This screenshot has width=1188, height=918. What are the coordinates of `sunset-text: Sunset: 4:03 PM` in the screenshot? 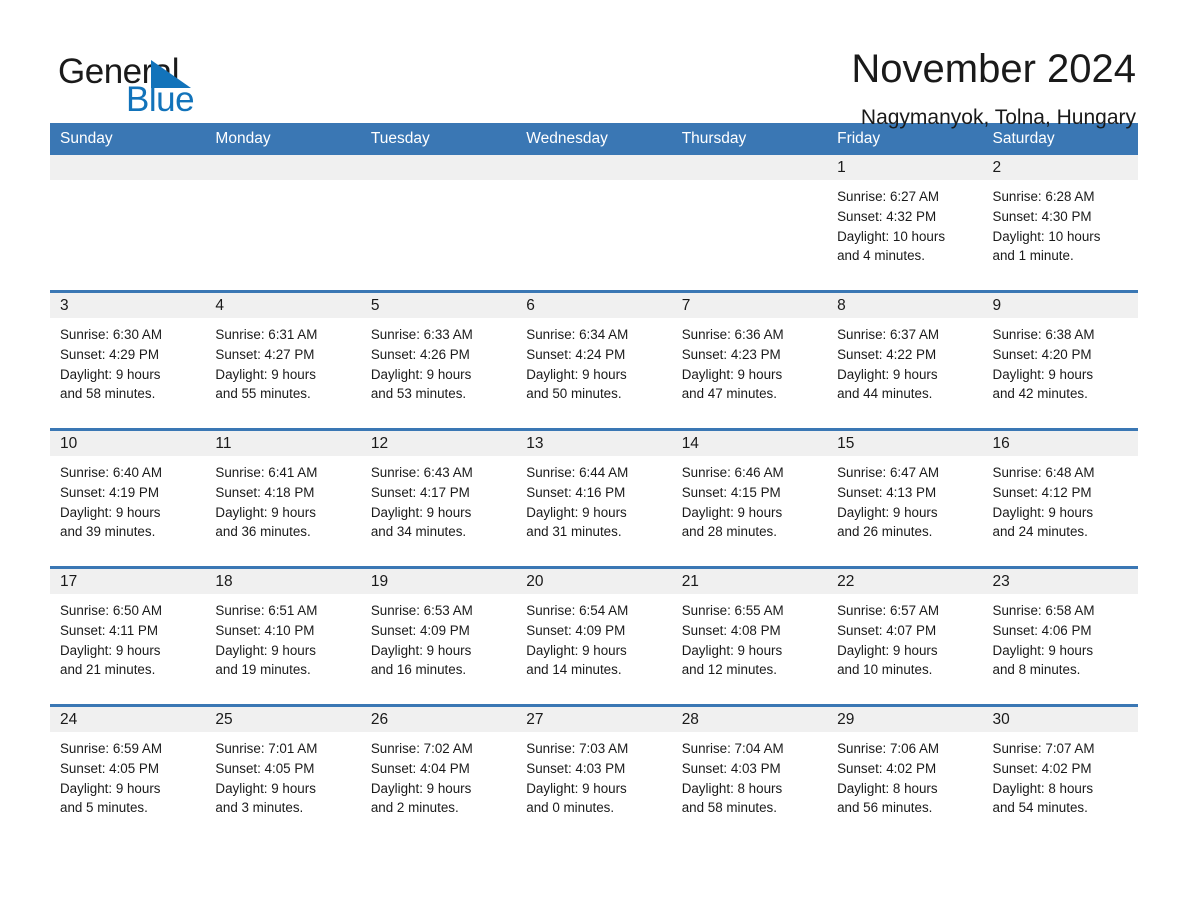 It's located at (731, 768).